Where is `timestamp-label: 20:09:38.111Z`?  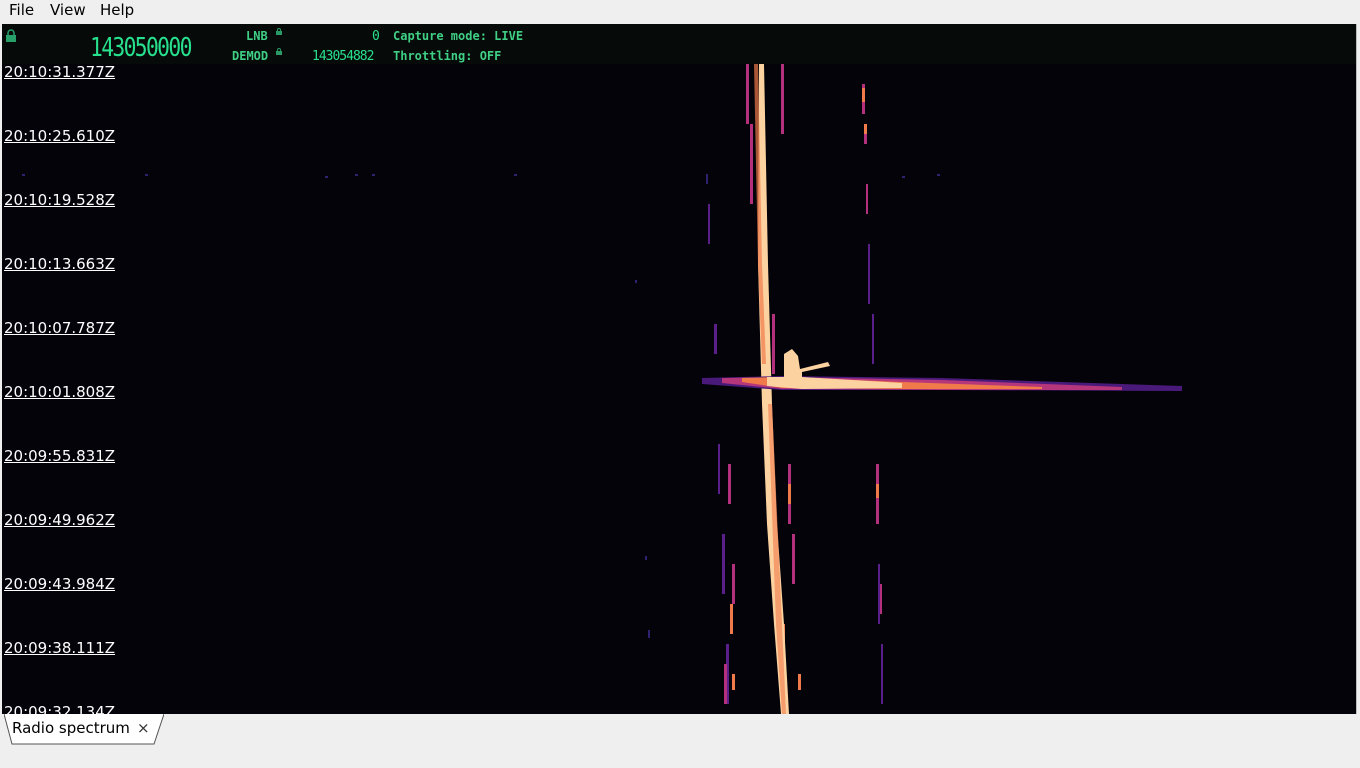
timestamp-label: 20:09:38.111Z is located at coordinates (60, 648).